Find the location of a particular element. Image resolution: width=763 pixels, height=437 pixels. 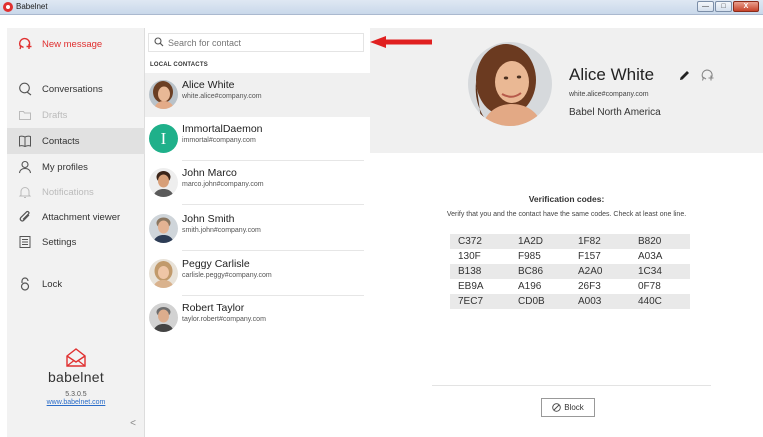

code-cell: 440C is located at coordinates (650, 301).